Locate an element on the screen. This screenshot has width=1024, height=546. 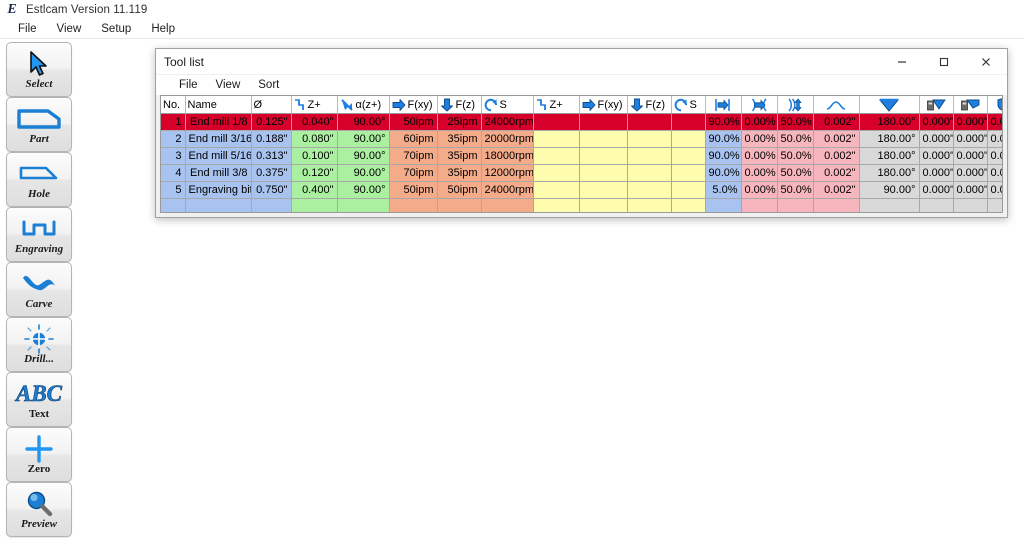
minimize-button is located at coordinates (902, 61).